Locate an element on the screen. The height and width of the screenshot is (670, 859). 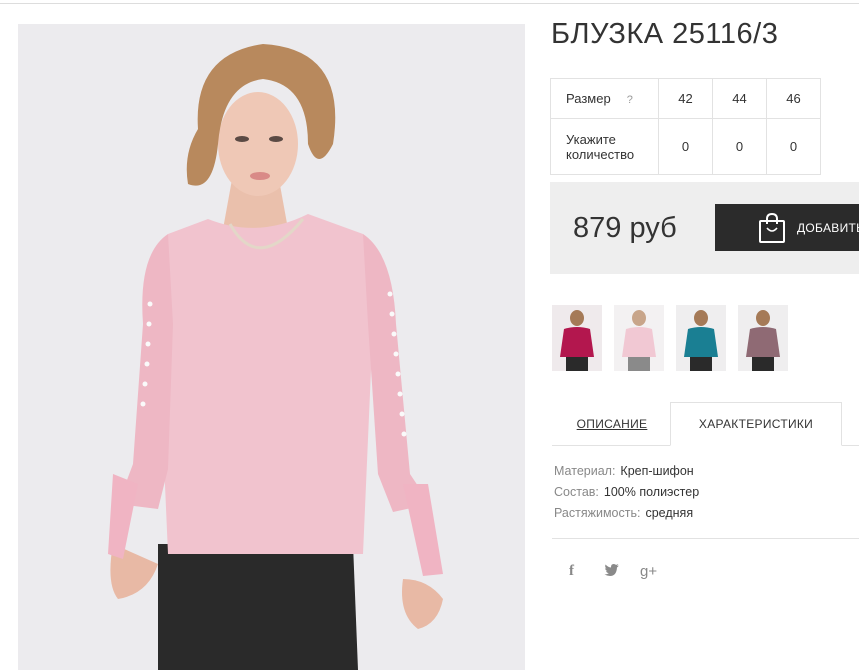
add-to-cart-button: ДОБАВИТЬ is located at coordinates (787, 227).